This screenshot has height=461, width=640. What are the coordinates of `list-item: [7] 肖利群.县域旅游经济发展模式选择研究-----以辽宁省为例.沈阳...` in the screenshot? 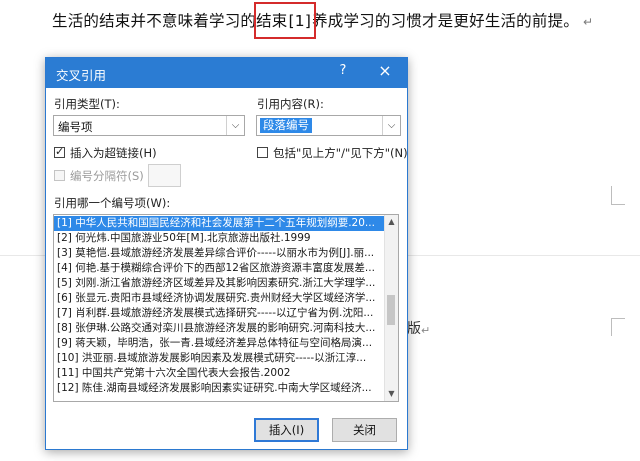 It's located at (220, 313).